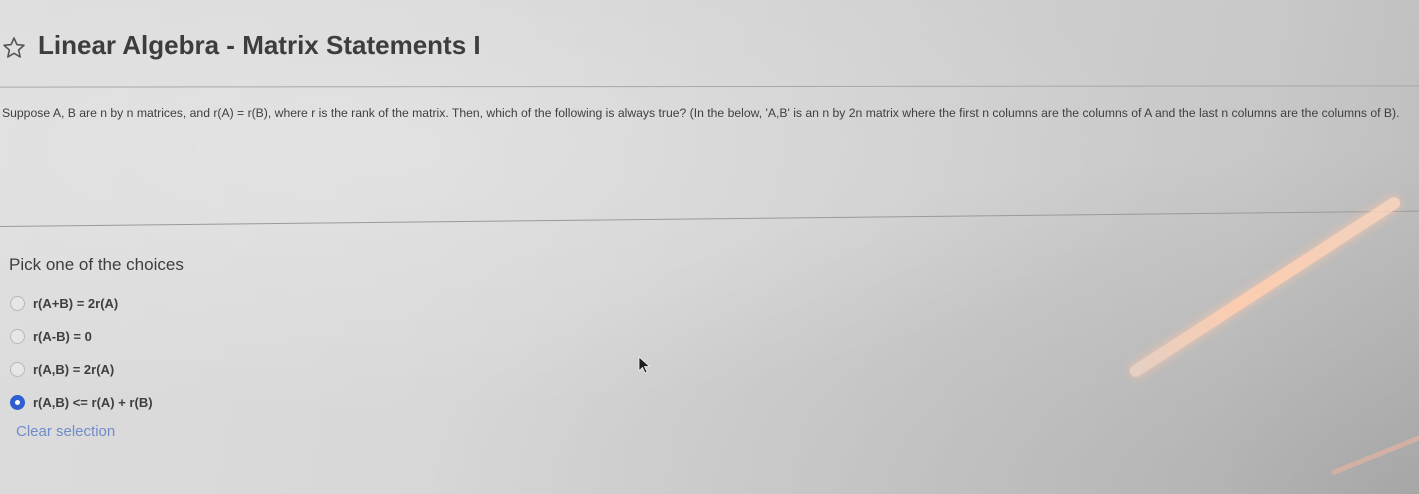  I want to click on choice-label: r(A,B) = 2r(A), so click(74, 369).